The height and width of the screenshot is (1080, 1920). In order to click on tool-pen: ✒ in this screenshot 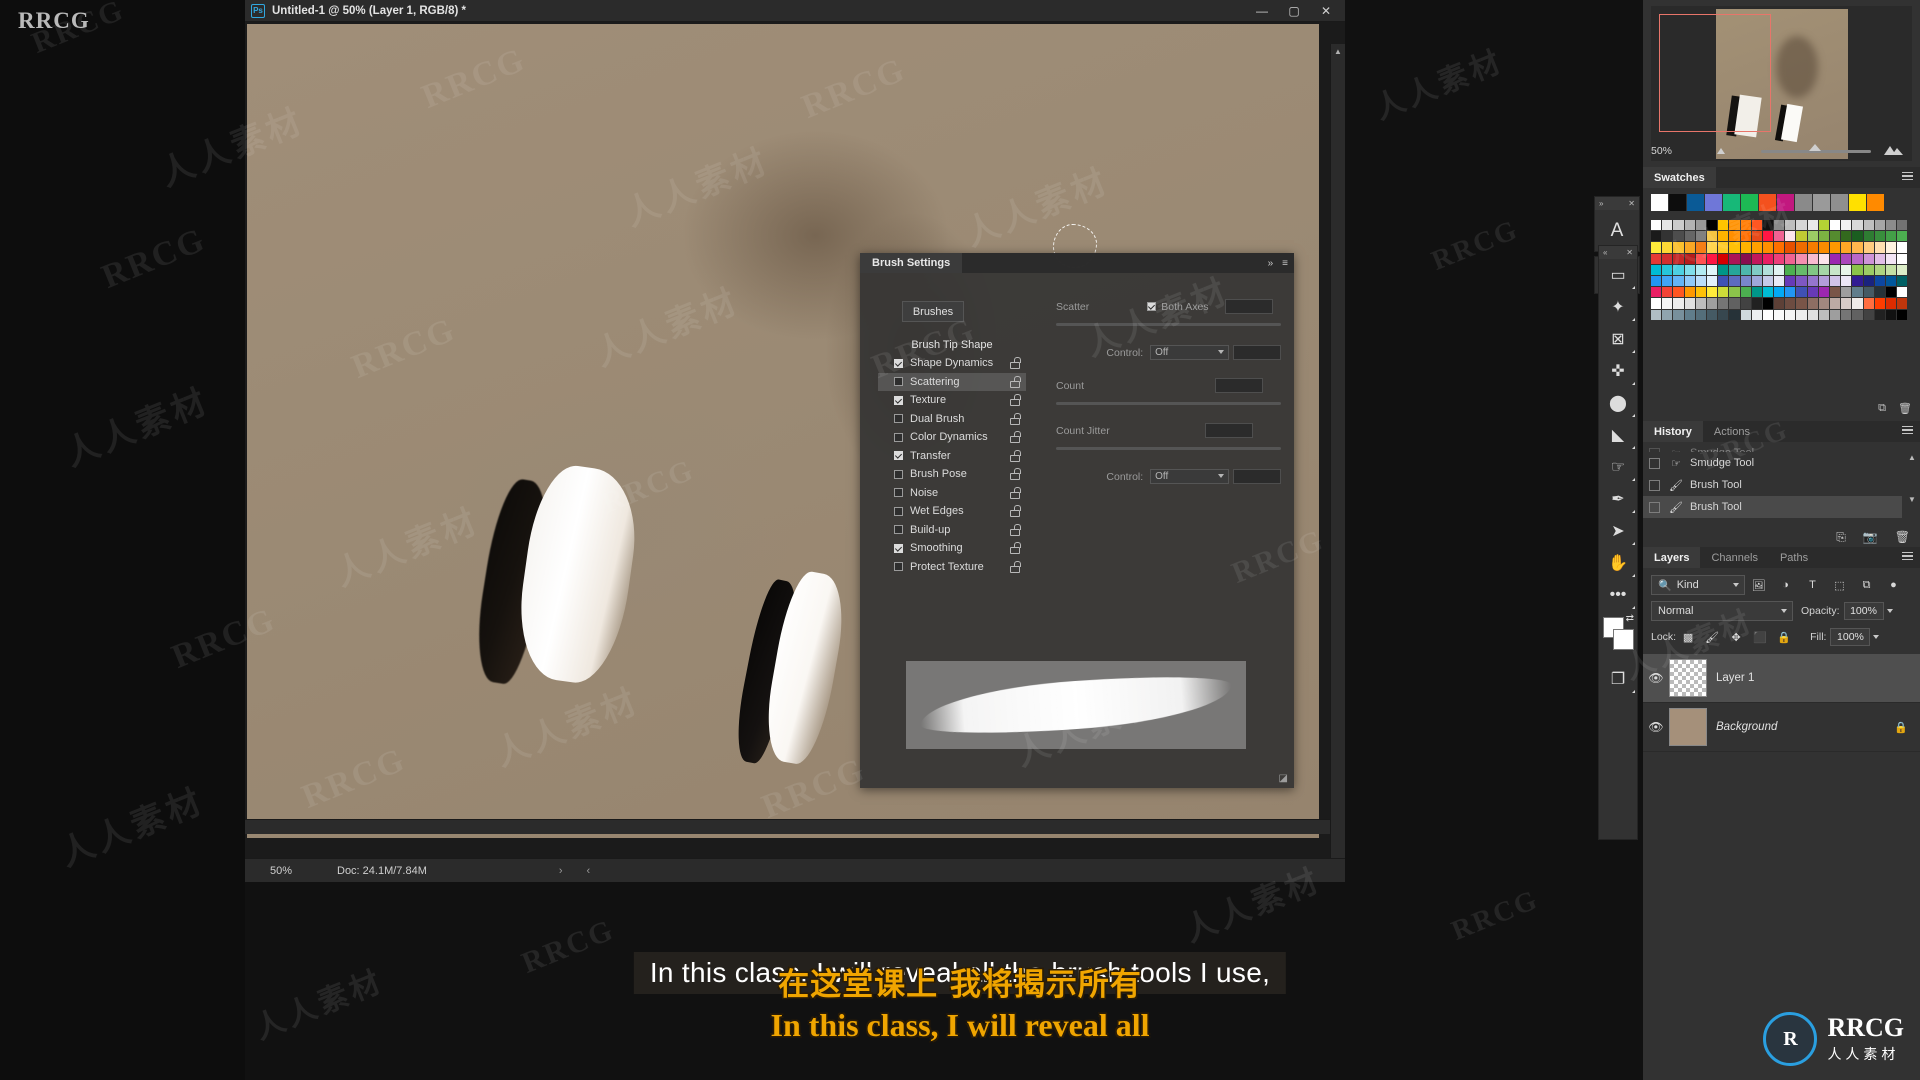, I will do `click(1618, 499)`.